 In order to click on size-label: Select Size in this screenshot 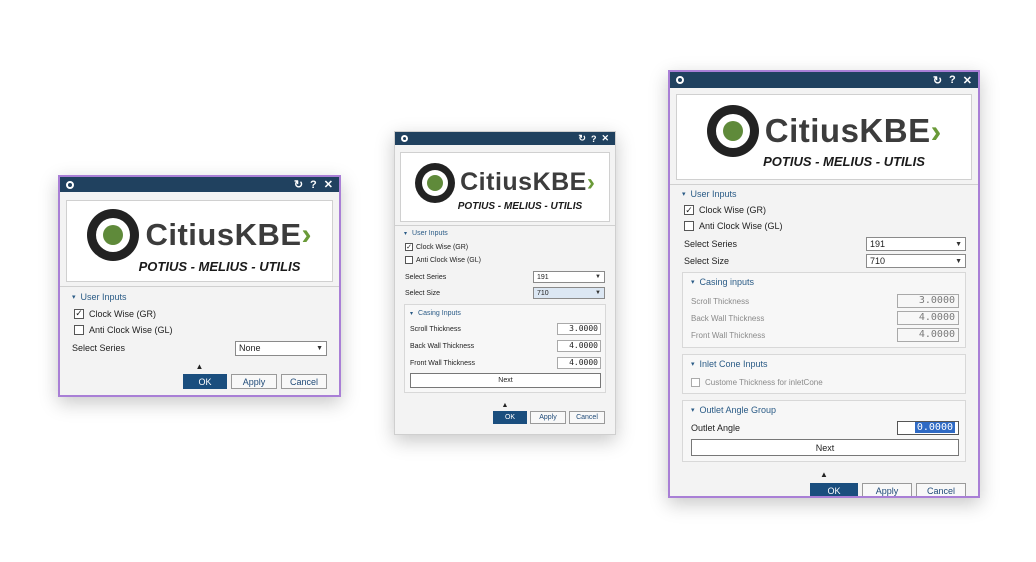, I will do `click(707, 261)`.